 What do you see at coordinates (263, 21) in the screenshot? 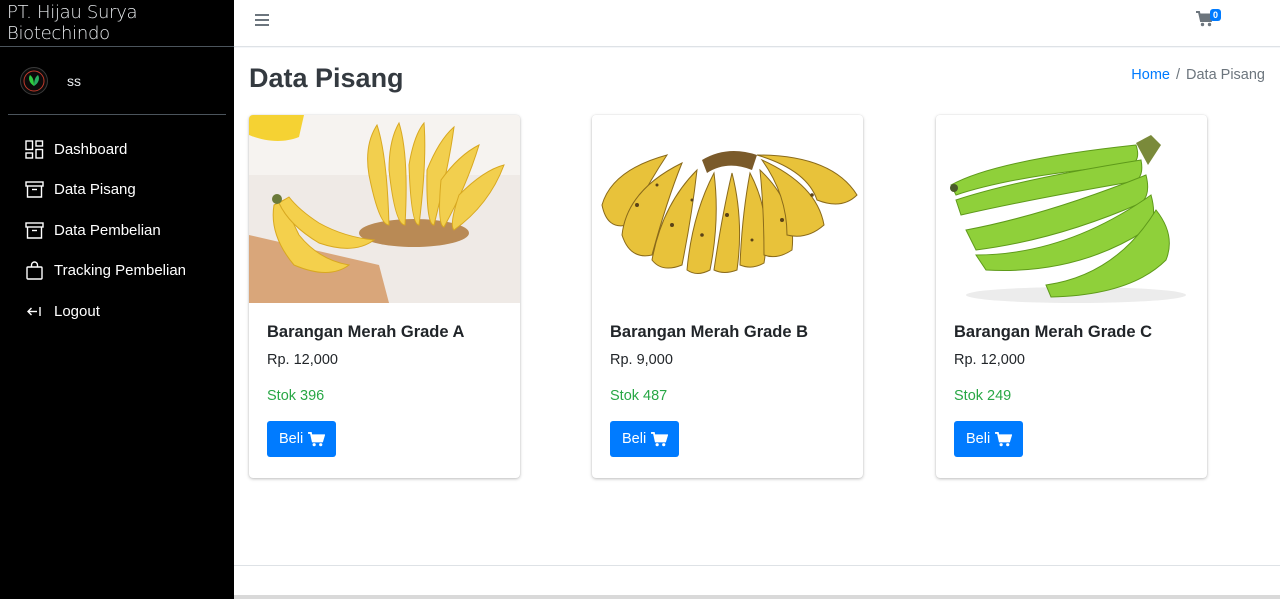
I see `menu-toggle-icon` at bounding box center [263, 21].